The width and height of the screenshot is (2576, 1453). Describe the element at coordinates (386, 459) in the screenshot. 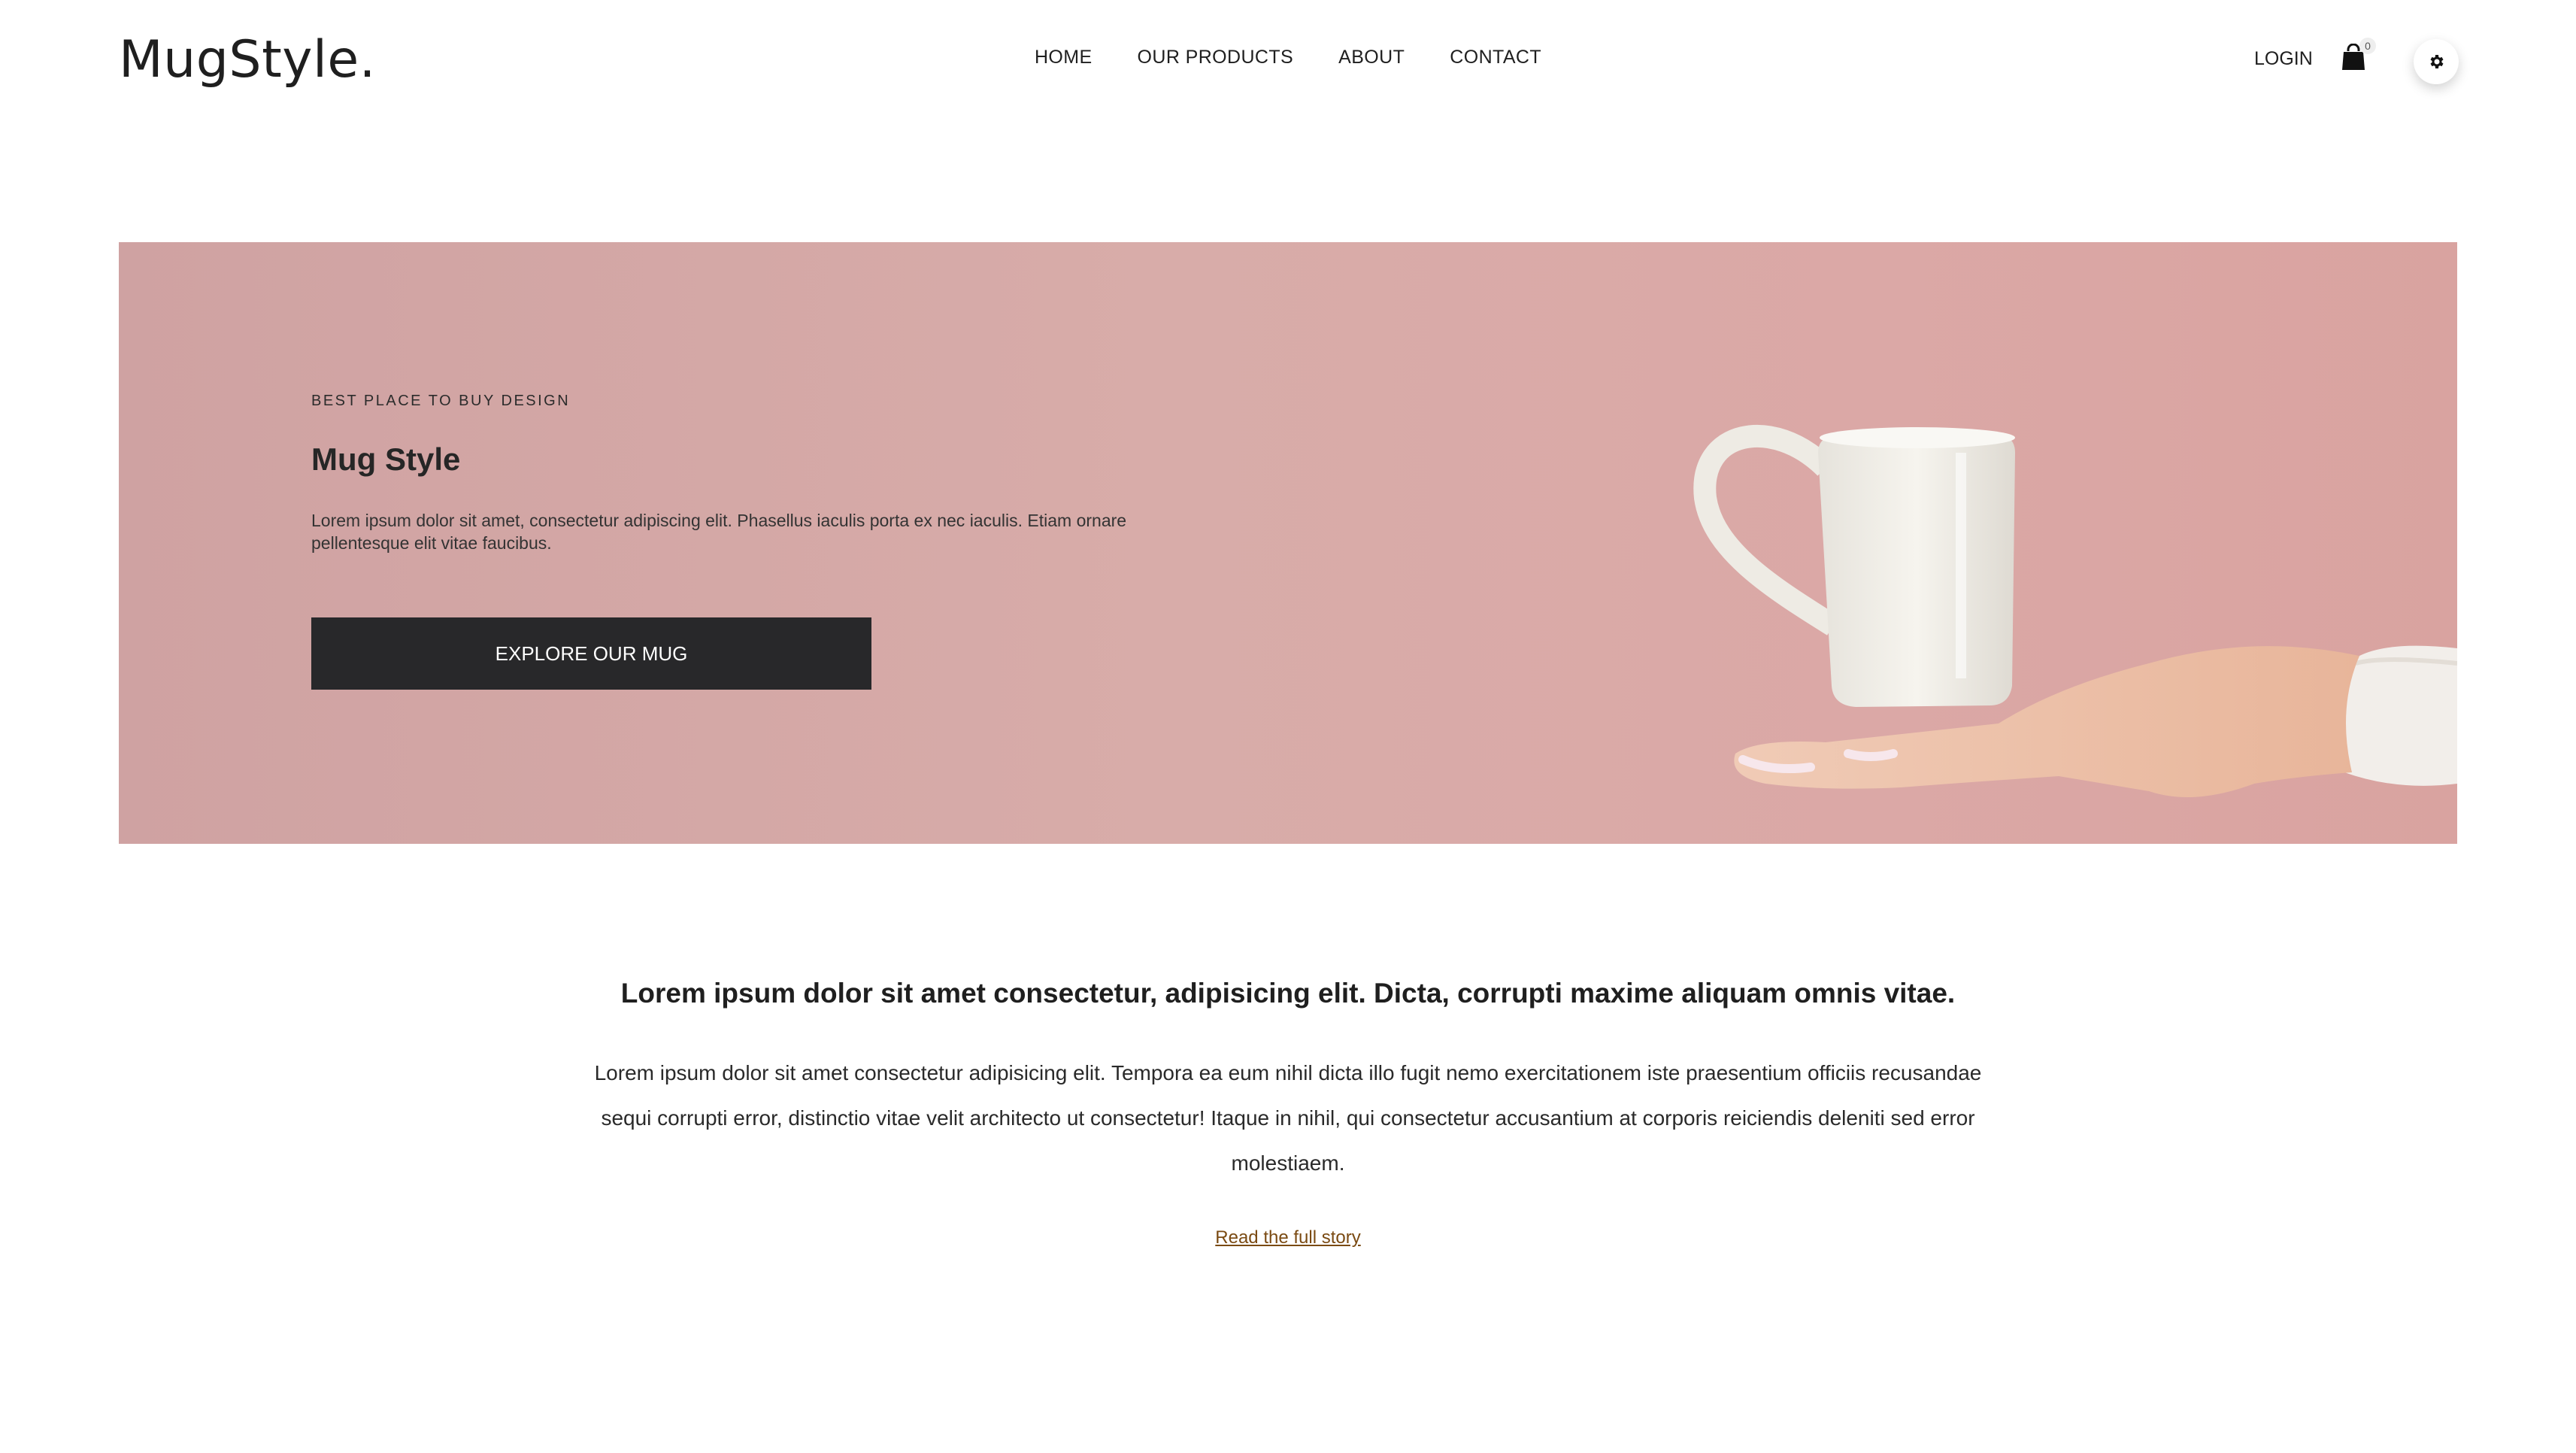

I see `hero-title: Mug Style` at that location.